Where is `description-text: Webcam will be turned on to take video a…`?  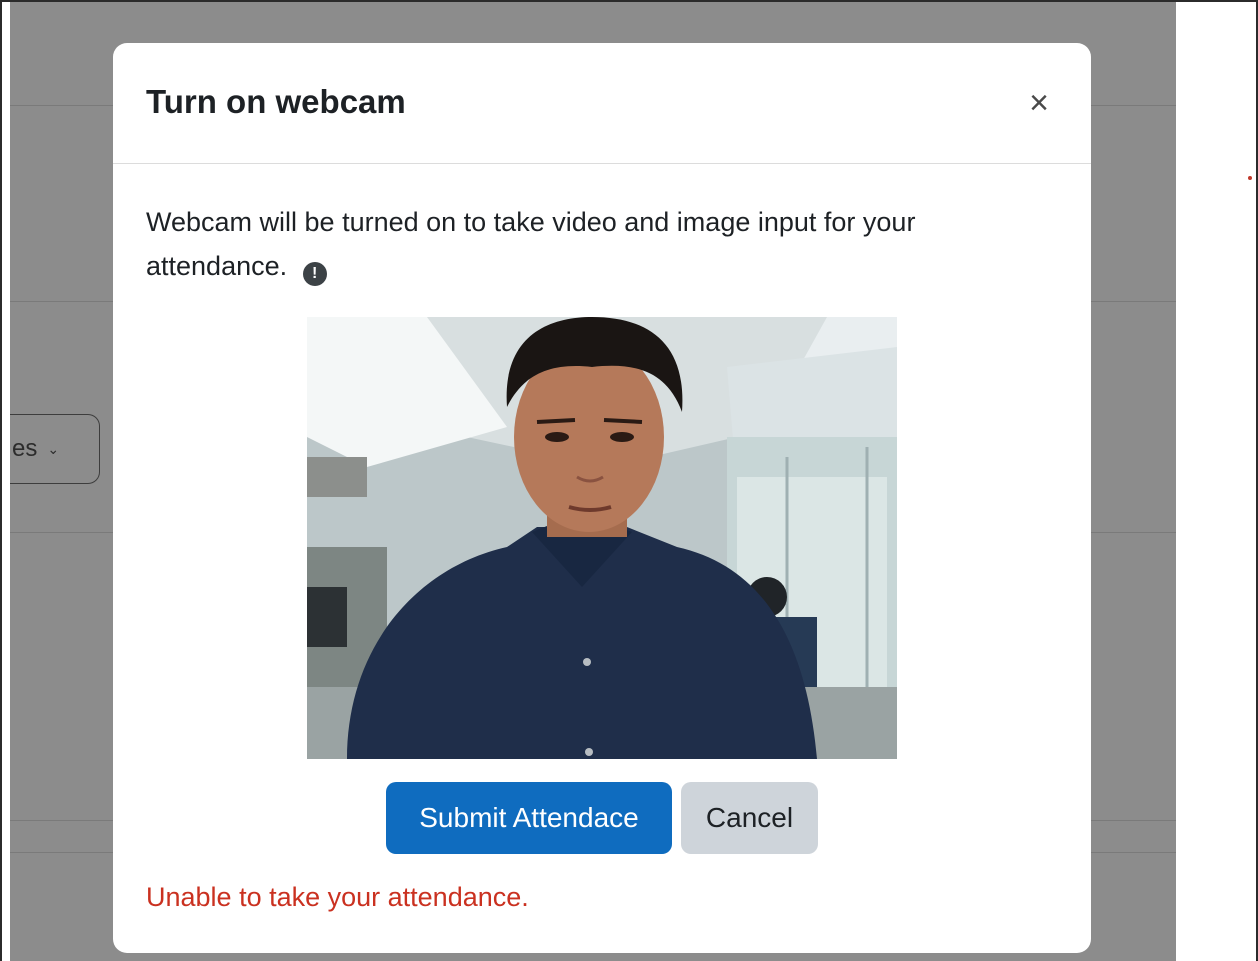
description-text: Webcam will be turned on to take video a… is located at coordinates (531, 244).